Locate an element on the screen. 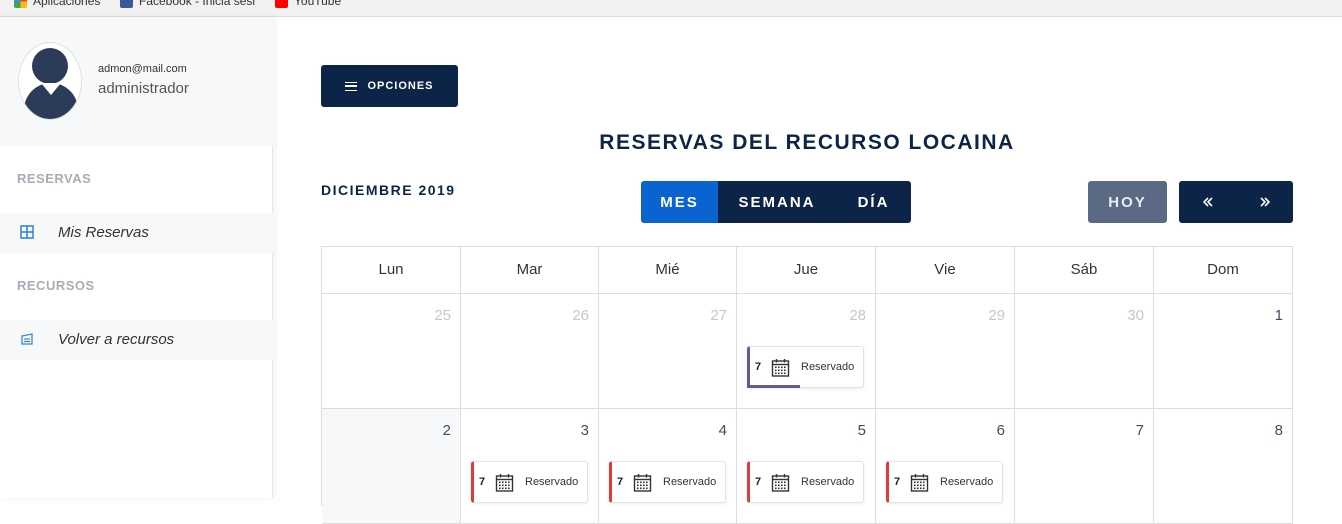 This screenshot has height=524, width=1342. day-number: 5 is located at coordinates (862, 430).